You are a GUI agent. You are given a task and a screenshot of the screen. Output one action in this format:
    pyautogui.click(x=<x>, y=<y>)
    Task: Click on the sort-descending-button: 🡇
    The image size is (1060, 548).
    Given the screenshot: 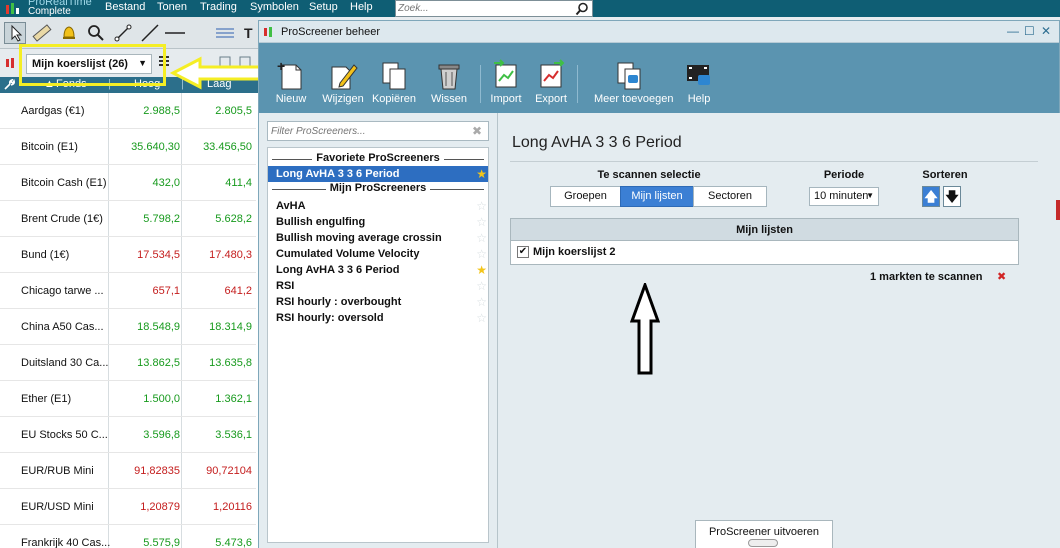 What is the action you would take?
    pyautogui.click(x=952, y=196)
    